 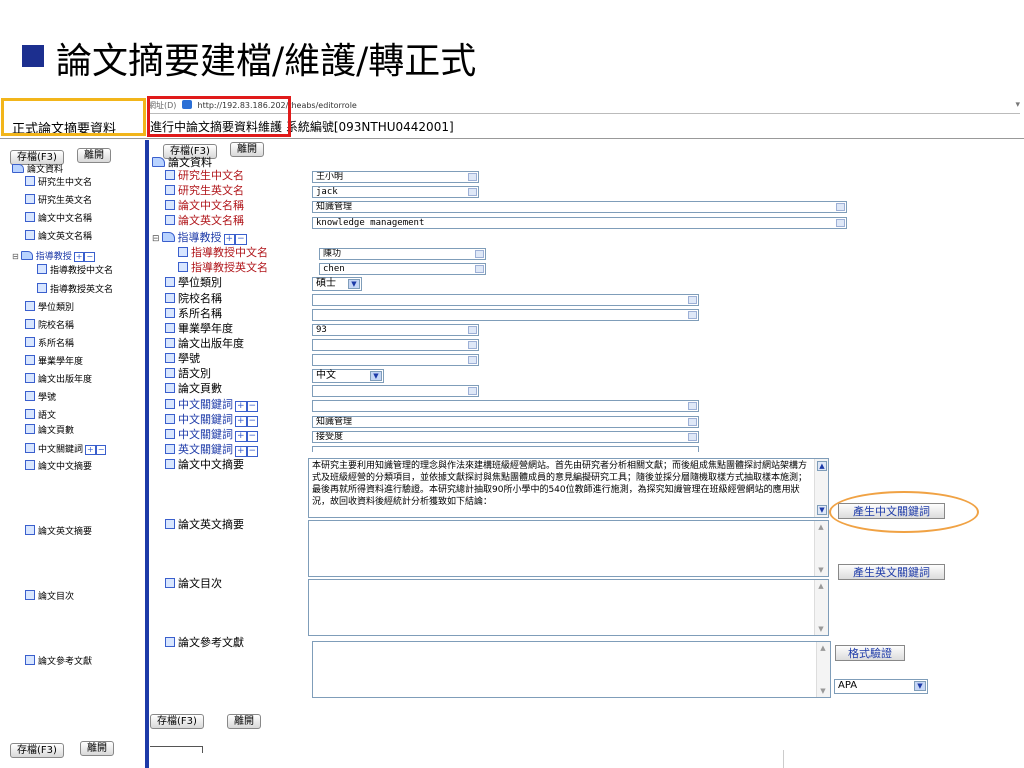 What do you see at coordinates (395, 360) in the screenshot?
I see `student-id-field` at bounding box center [395, 360].